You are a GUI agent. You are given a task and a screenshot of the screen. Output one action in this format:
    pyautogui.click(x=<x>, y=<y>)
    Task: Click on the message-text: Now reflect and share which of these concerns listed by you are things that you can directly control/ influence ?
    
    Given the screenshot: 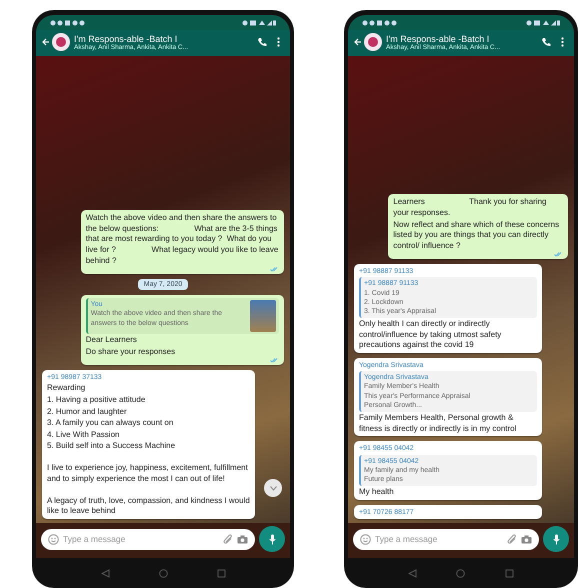 What is the action you would take?
    pyautogui.click(x=476, y=236)
    